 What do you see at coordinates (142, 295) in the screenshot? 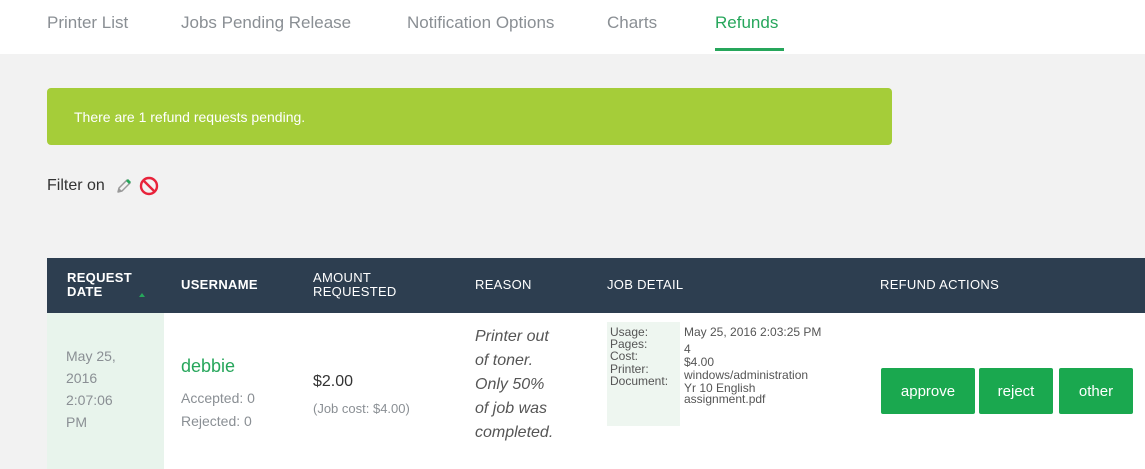
I see `sort-ascending-icon` at bounding box center [142, 295].